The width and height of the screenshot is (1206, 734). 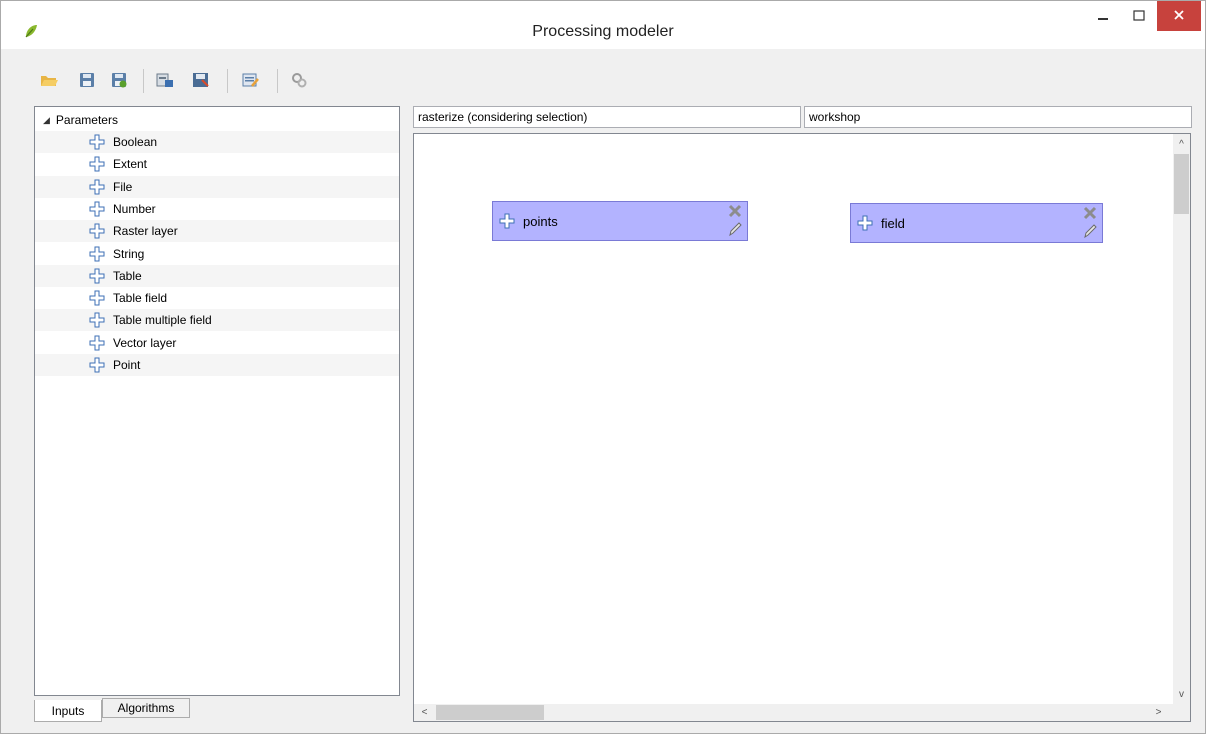 I want to click on scroll-down-arrow-icon: v, so click(x=1181, y=694).